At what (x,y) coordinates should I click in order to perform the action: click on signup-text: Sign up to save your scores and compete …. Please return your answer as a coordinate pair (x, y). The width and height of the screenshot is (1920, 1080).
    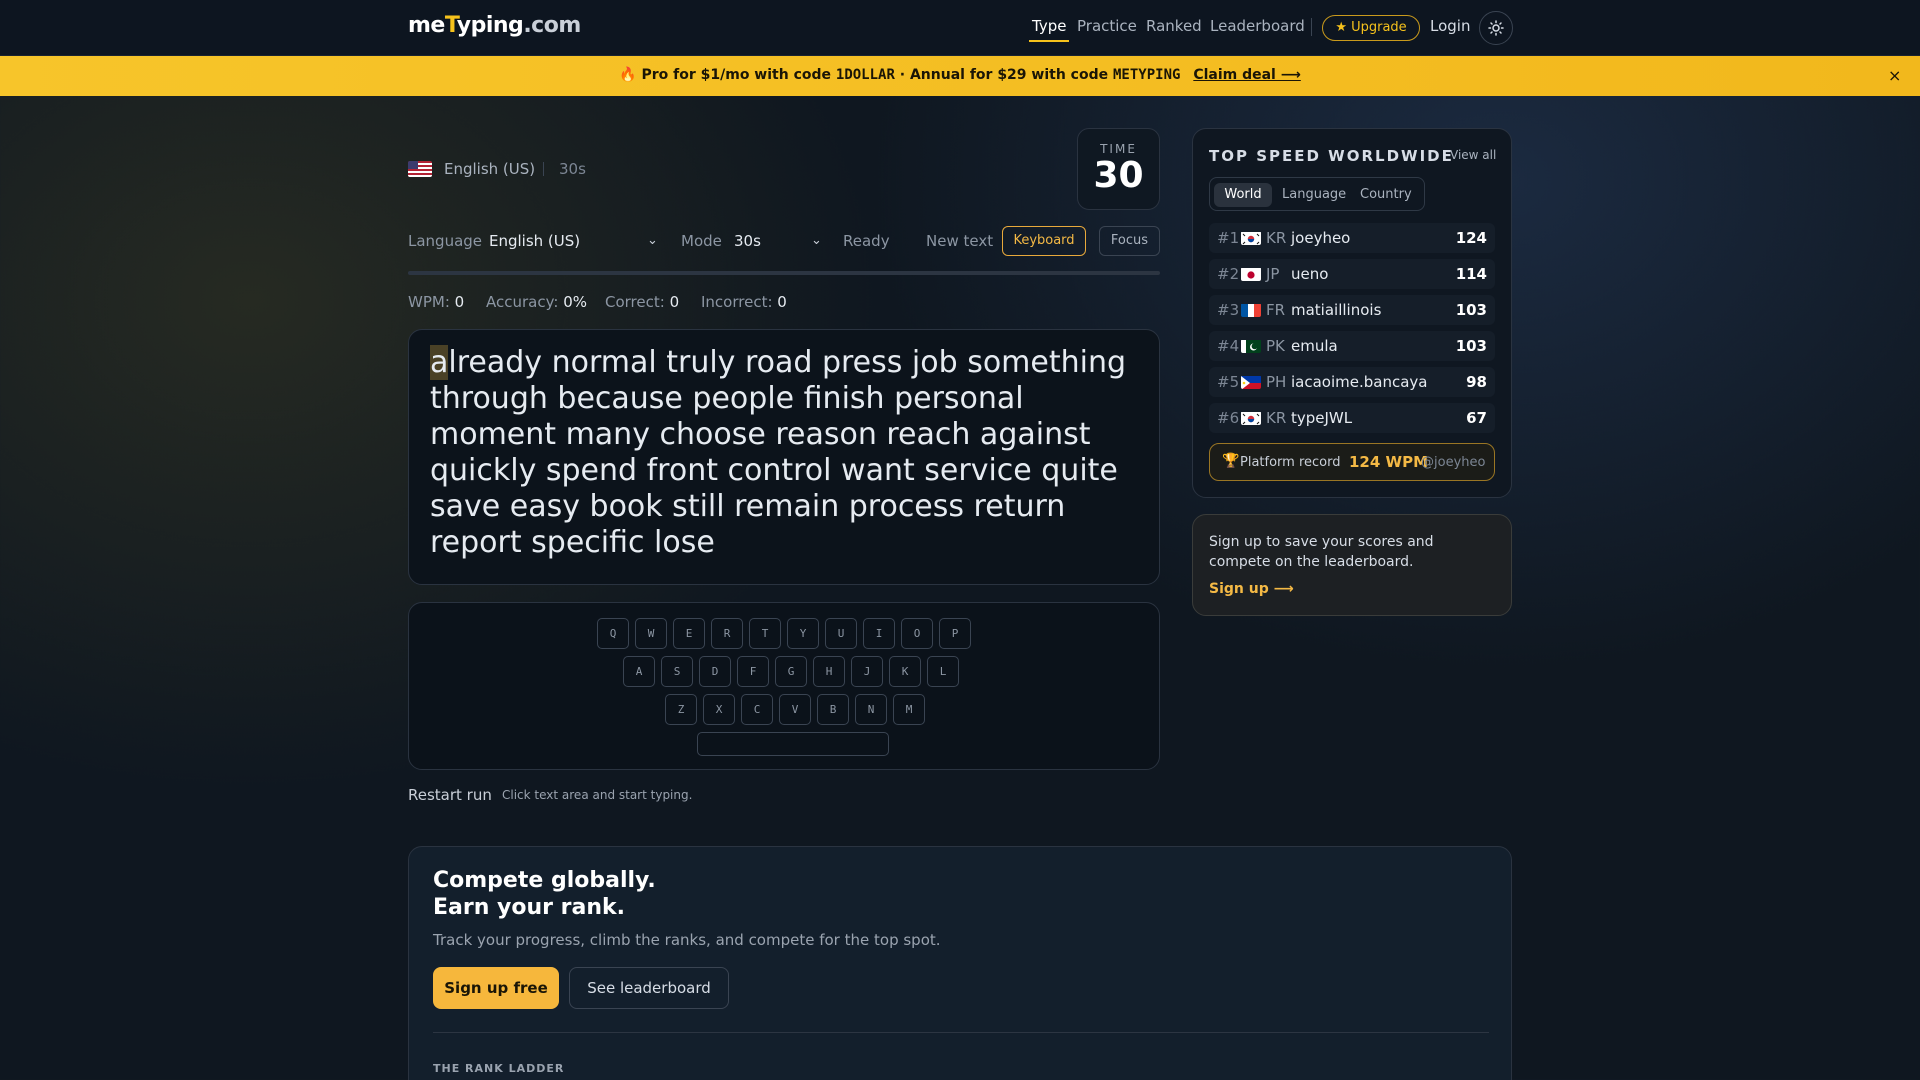
    Looking at the image, I should click on (1321, 552).